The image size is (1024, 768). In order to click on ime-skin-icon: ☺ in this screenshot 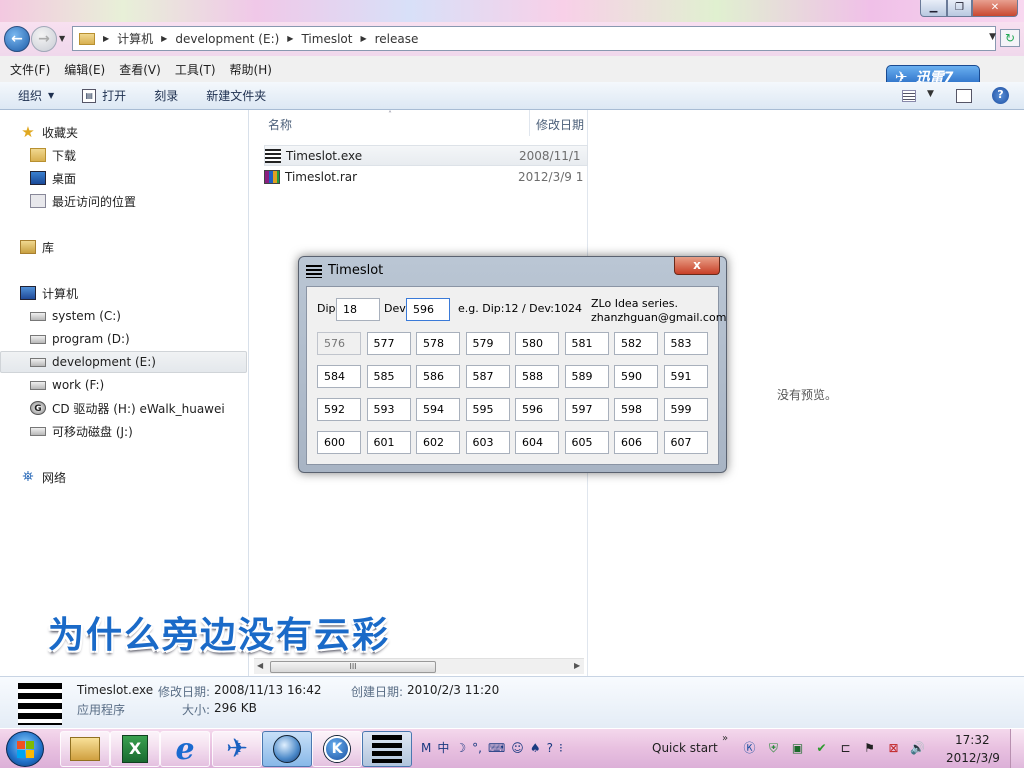, I will do `click(517, 748)`.